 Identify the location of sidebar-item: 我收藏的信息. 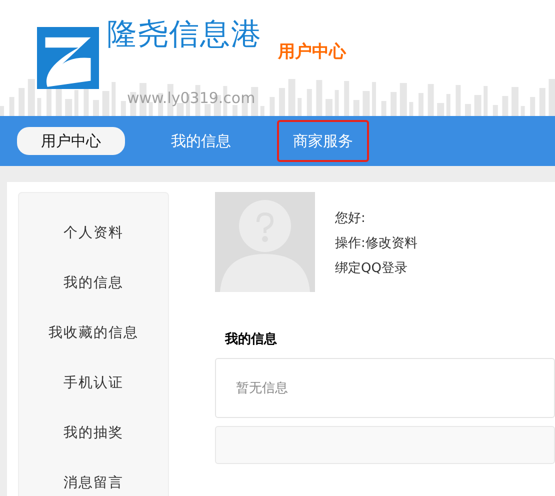
(93, 328).